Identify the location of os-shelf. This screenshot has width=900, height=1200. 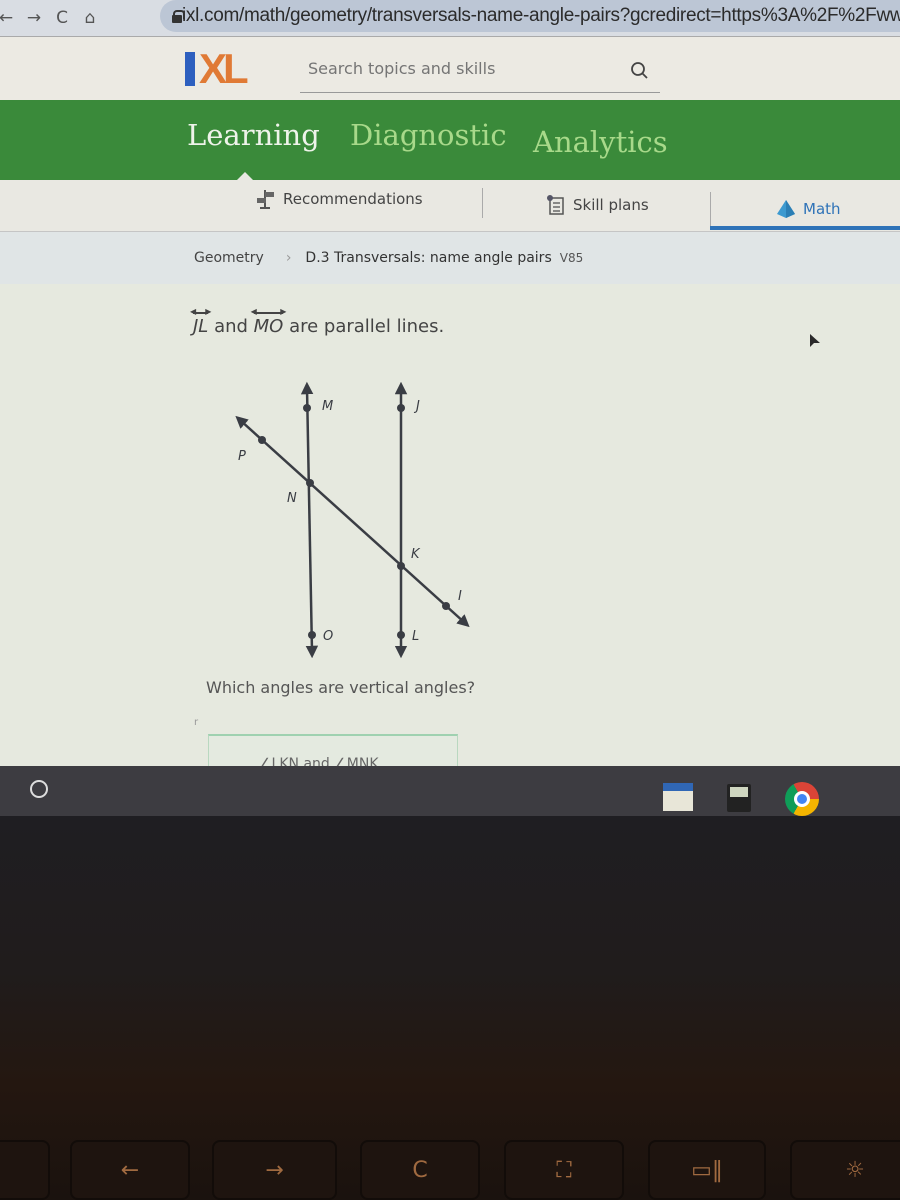
(450, 791).